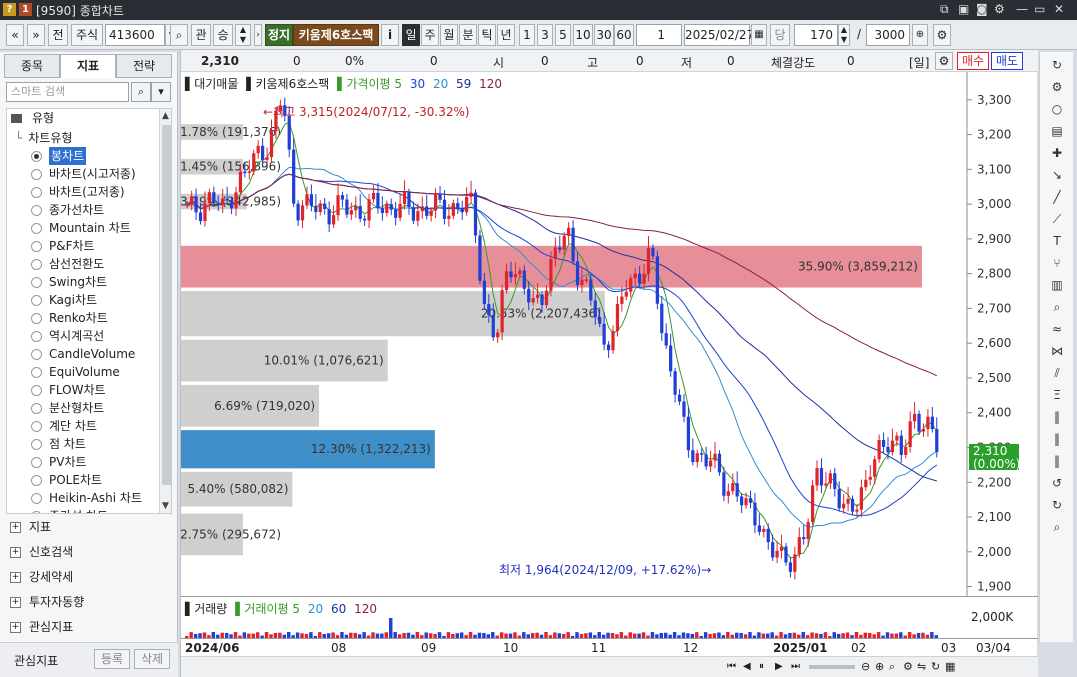 Image resolution: width=1077 pixels, height=677 pixels. I want to click on tab-strategy: 전략, so click(144, 66).